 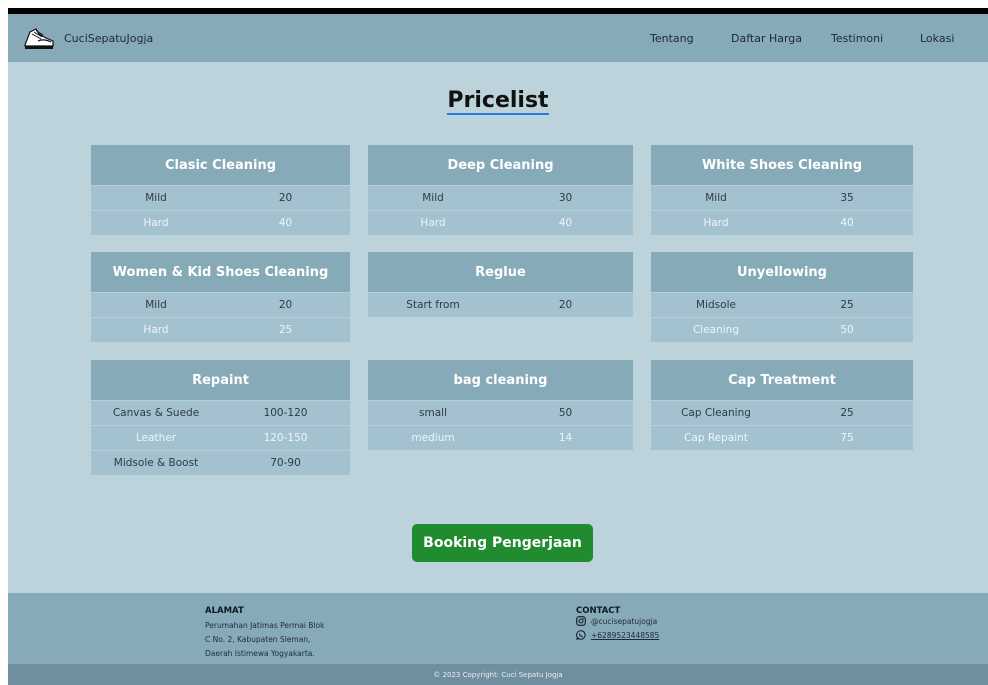 I want to click on price-row: Cleaning 50, so click(x=782, y=329).